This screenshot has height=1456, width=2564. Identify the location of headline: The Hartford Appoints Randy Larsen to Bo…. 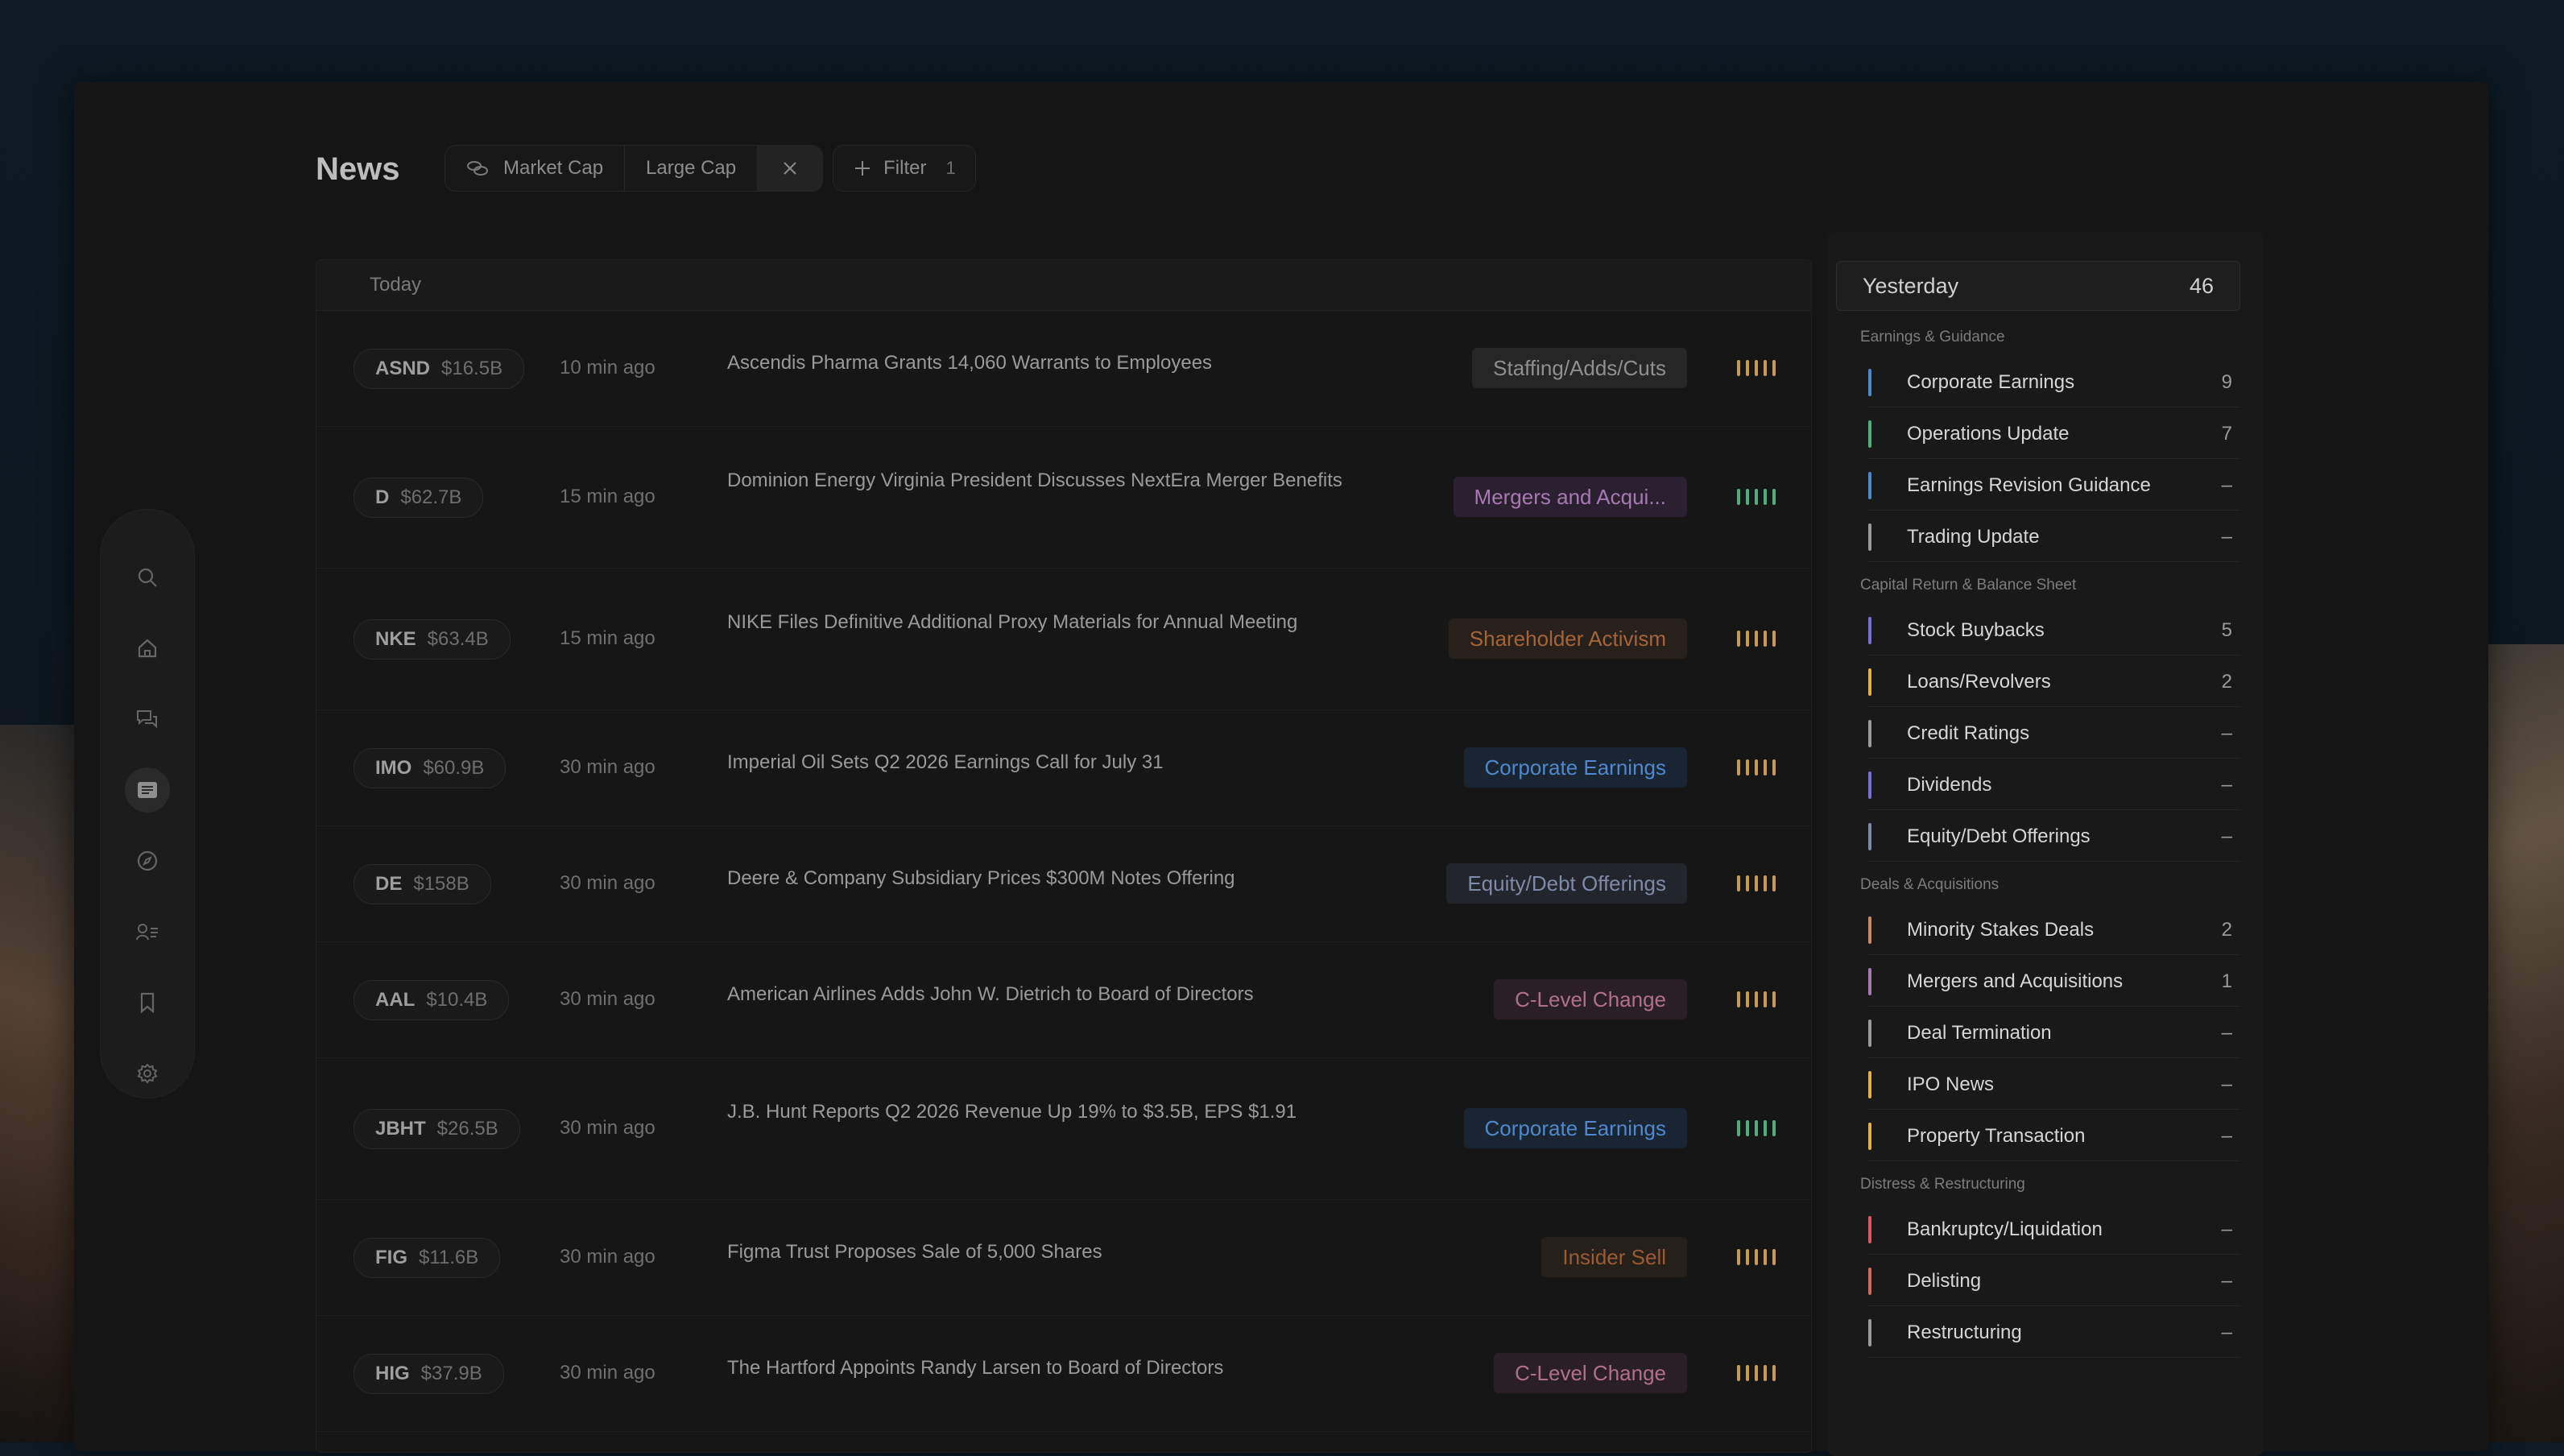
(1041, 1368).